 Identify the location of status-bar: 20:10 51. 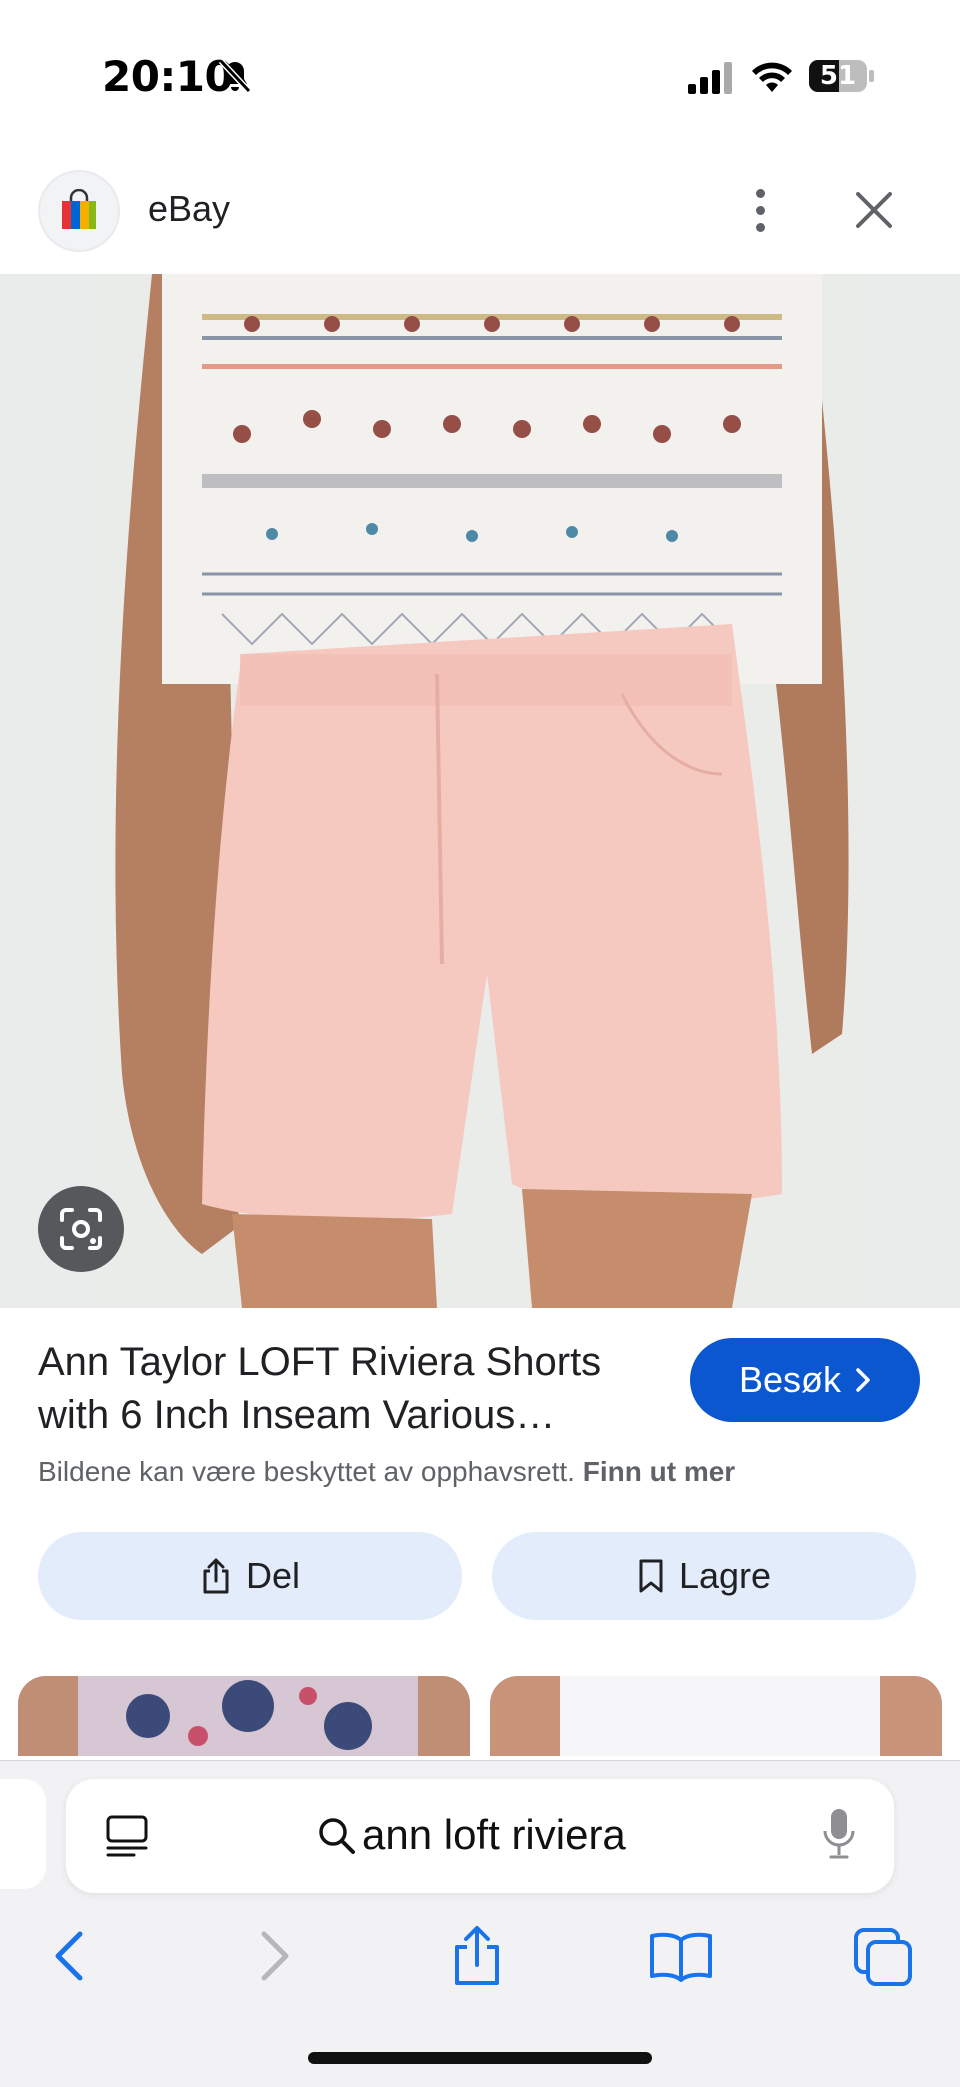
(480, 75).